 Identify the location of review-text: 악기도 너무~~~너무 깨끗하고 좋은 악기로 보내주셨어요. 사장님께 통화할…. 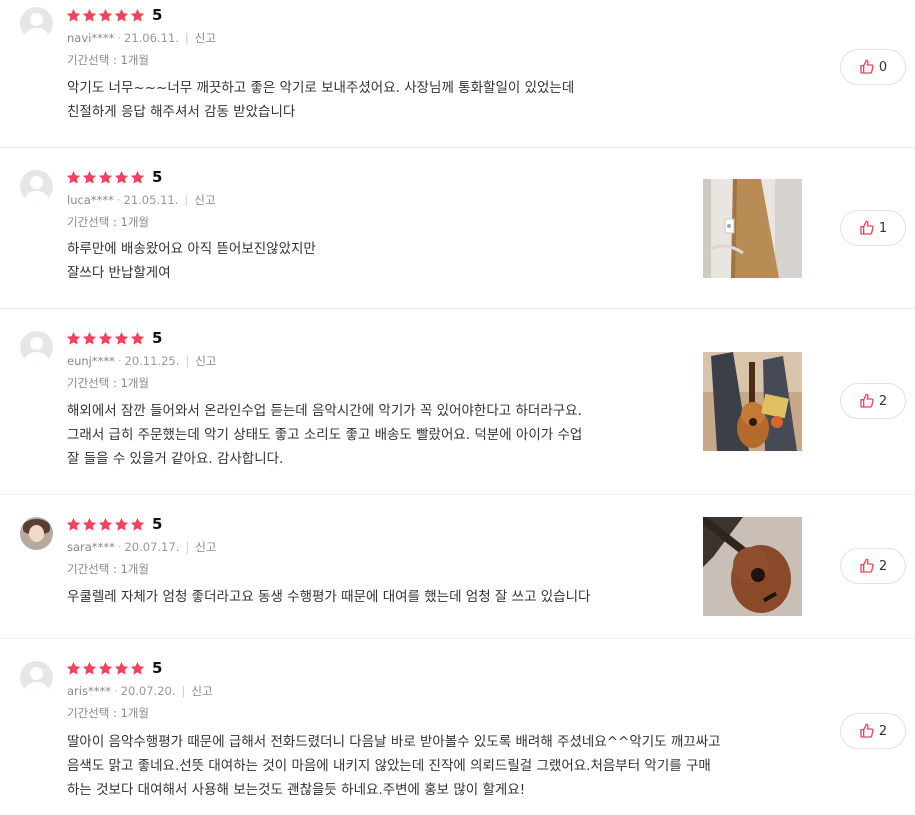
(321, 100).